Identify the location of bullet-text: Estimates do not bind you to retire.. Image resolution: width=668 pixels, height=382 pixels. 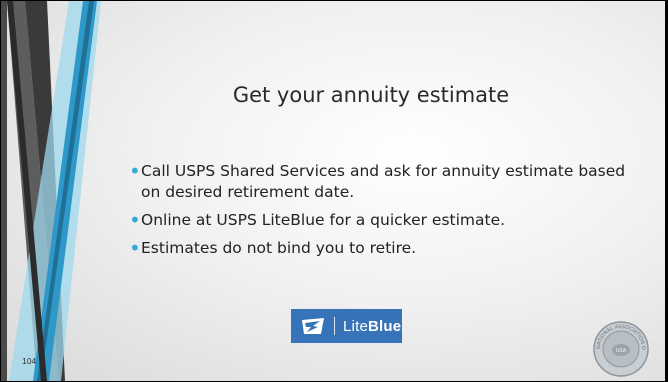
(279, 248).